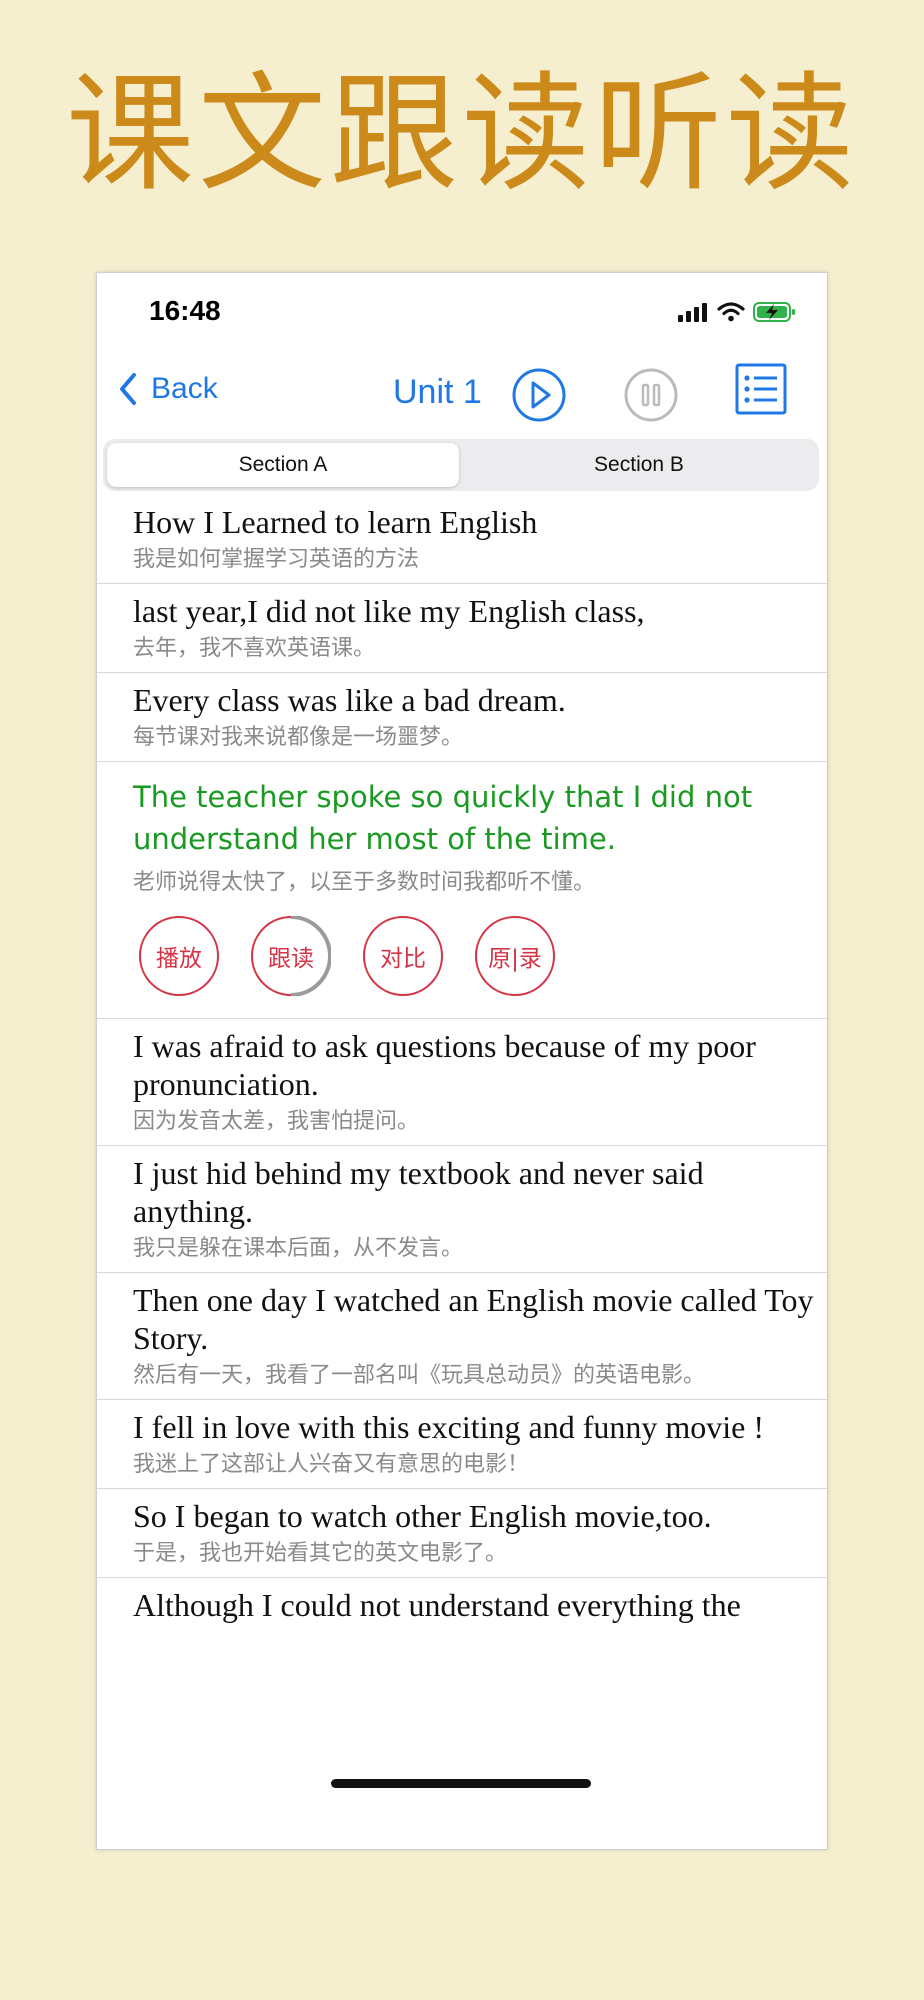  What do you see at coordinates (461, 134) in the screenshot?
I see `banner-title: 课文跟读听读` at bounding box center [461, 134].